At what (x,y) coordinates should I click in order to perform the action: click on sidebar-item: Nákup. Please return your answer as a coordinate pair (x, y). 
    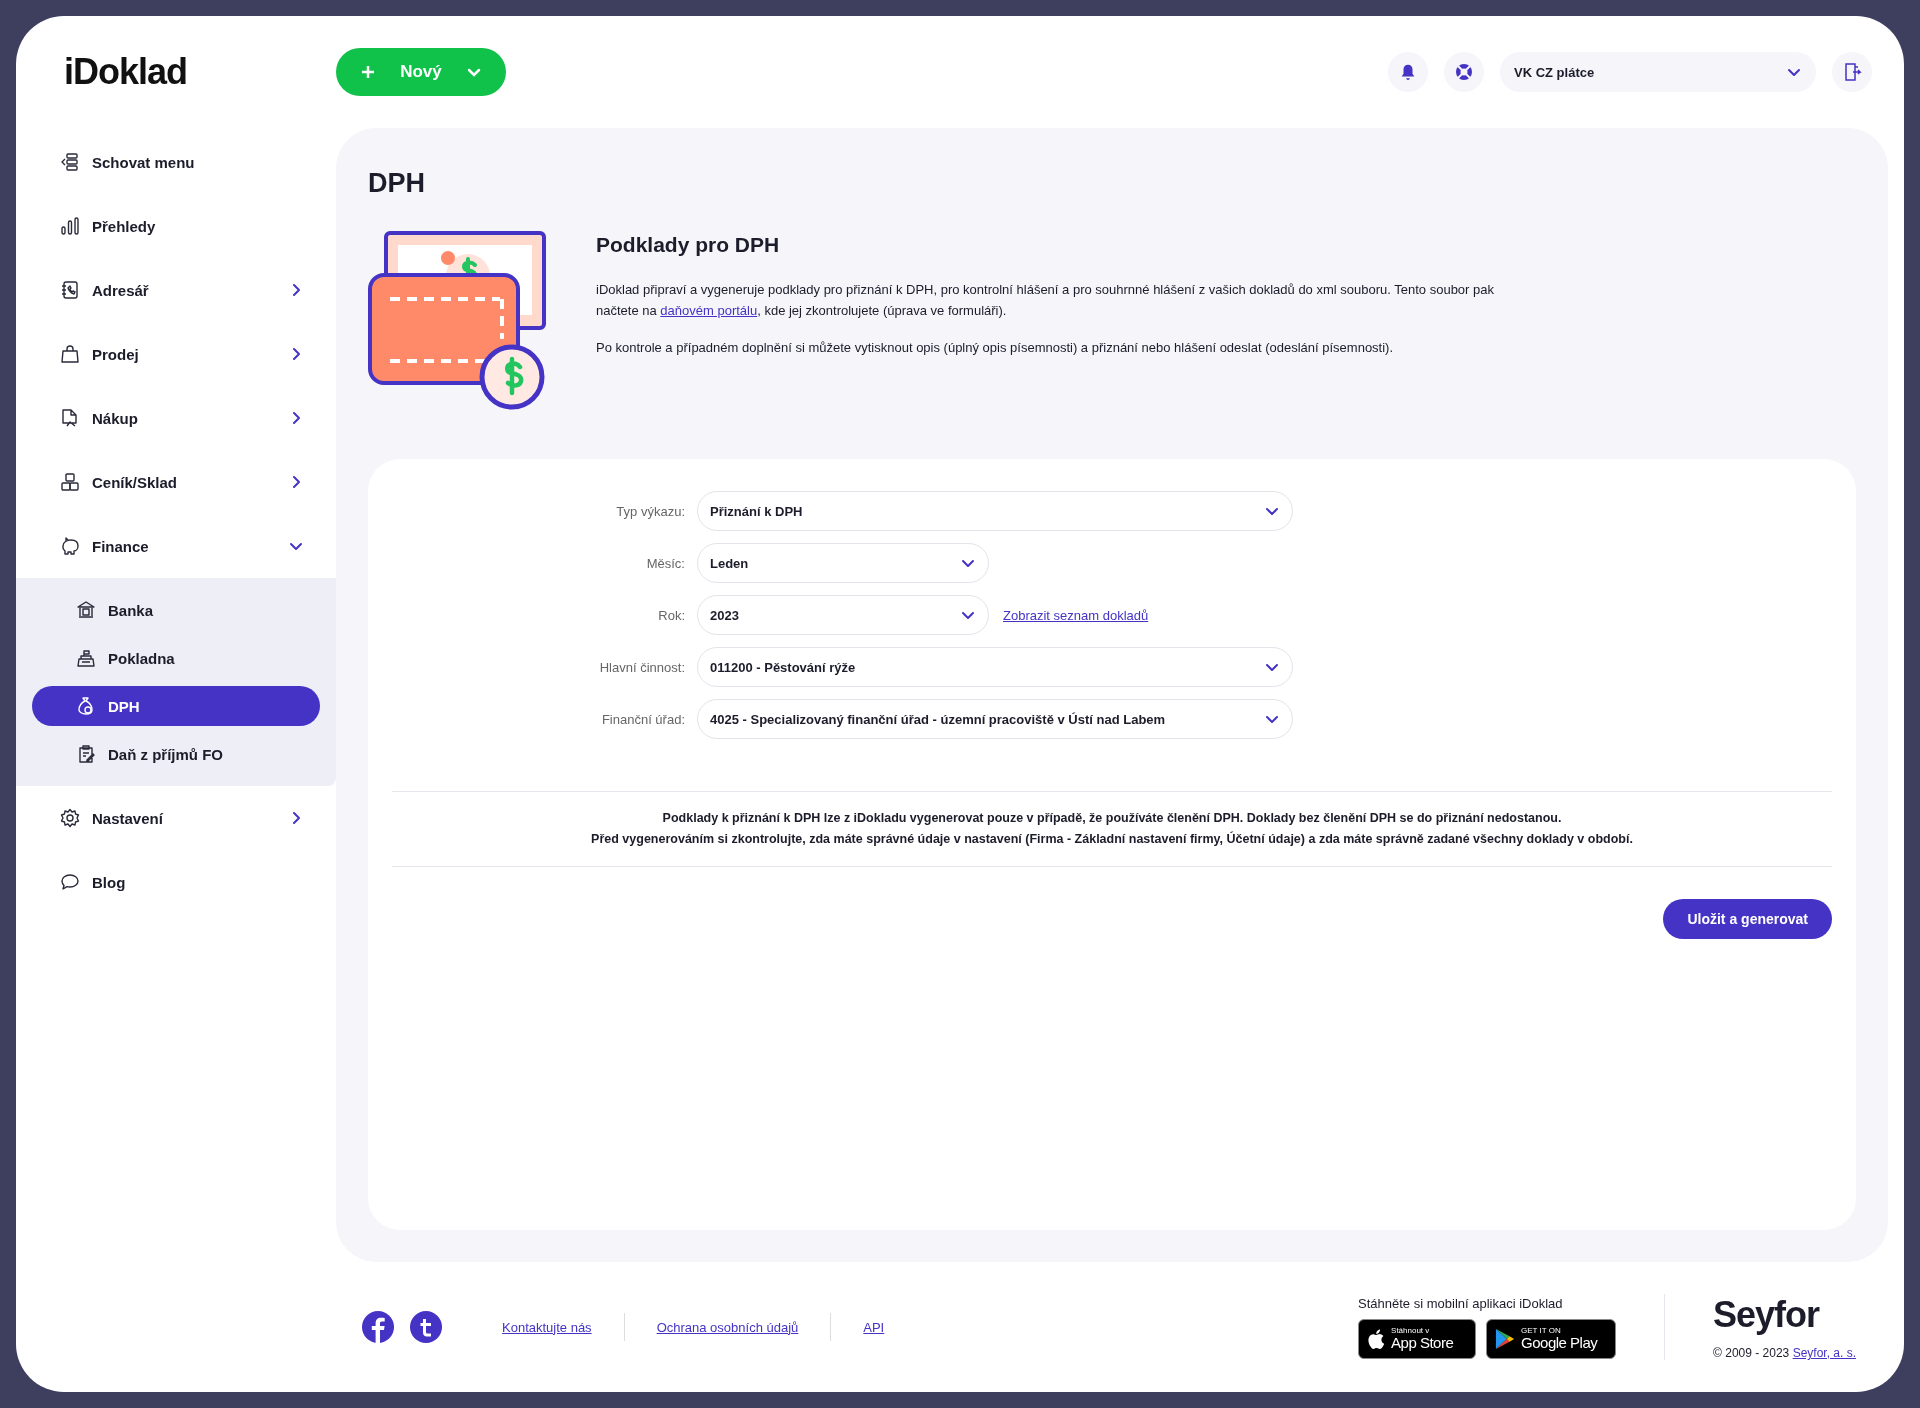
    Looking at the image, I should click on (176, 418).